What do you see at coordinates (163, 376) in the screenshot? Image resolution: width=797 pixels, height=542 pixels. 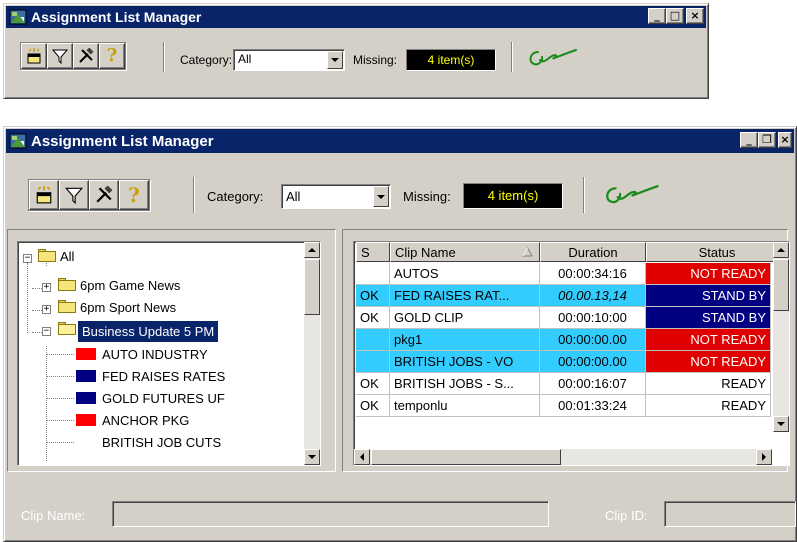 I see `tree-item-clip: FED RAISES RATES` at bounding box center [163, 376].